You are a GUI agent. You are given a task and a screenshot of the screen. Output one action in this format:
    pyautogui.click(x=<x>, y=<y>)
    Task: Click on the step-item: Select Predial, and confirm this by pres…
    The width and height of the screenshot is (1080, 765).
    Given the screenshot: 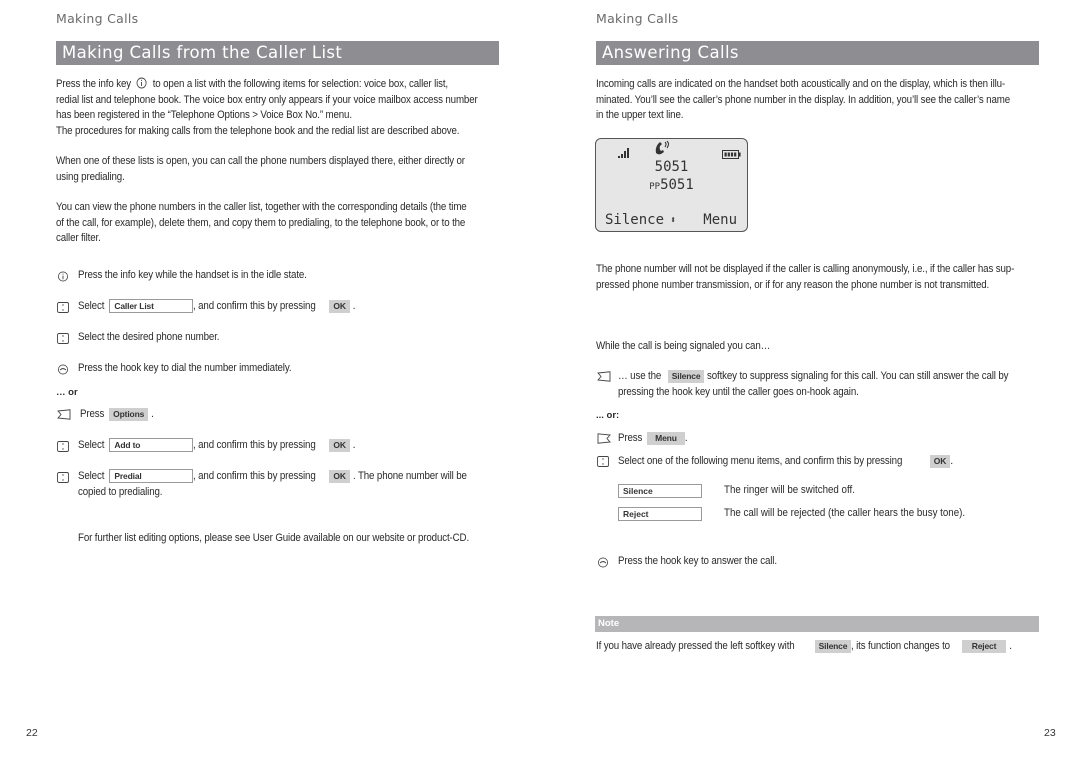 What is the action you would take?
    pyautogui.click(x=277, y=477)
    